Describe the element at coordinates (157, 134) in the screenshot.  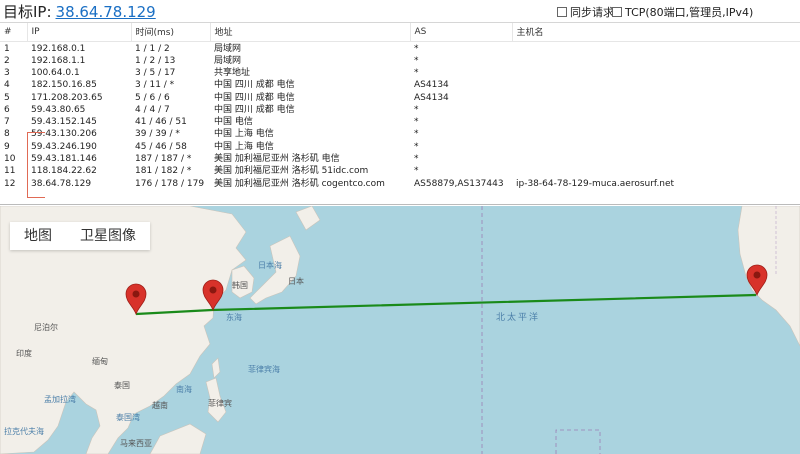
I see `cell-time: 39 / 39 / *` at that location.